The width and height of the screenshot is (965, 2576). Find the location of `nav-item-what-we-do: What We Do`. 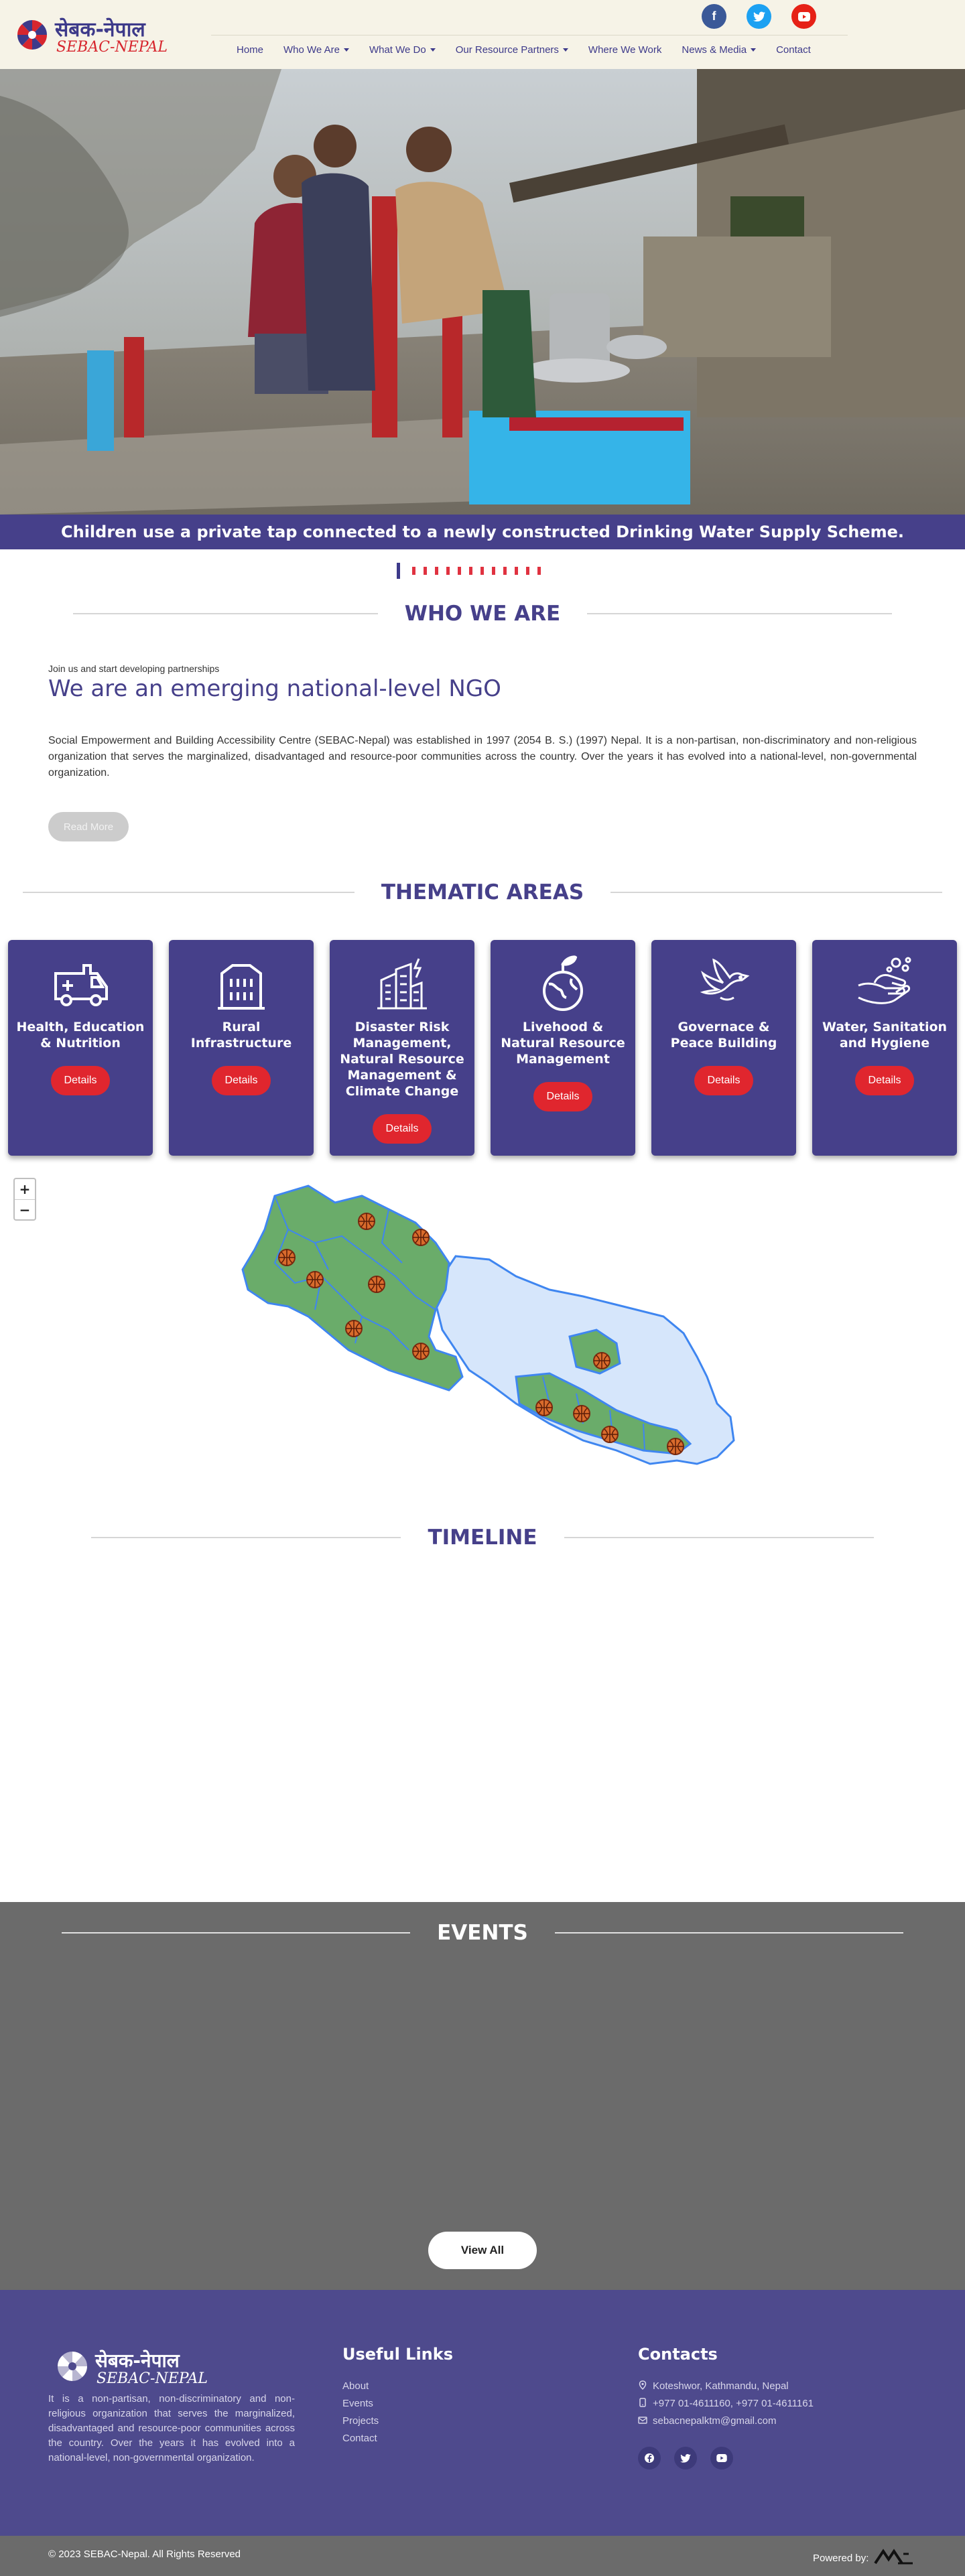

nav-item-what-we-do: What We Do is located at coordinates (402, 50).